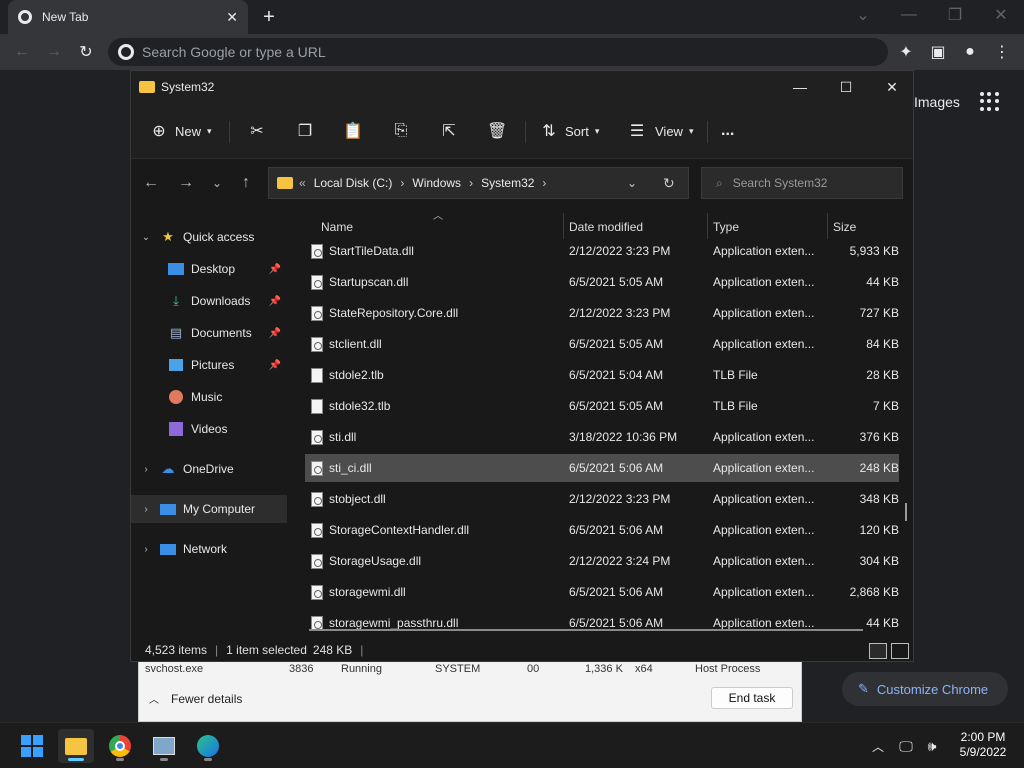 The height and width of the screenshot is (768, 1024). Describe the element at coordinates (401, 131) in the screenshot. I see `rename-button: ⎘` at that location.